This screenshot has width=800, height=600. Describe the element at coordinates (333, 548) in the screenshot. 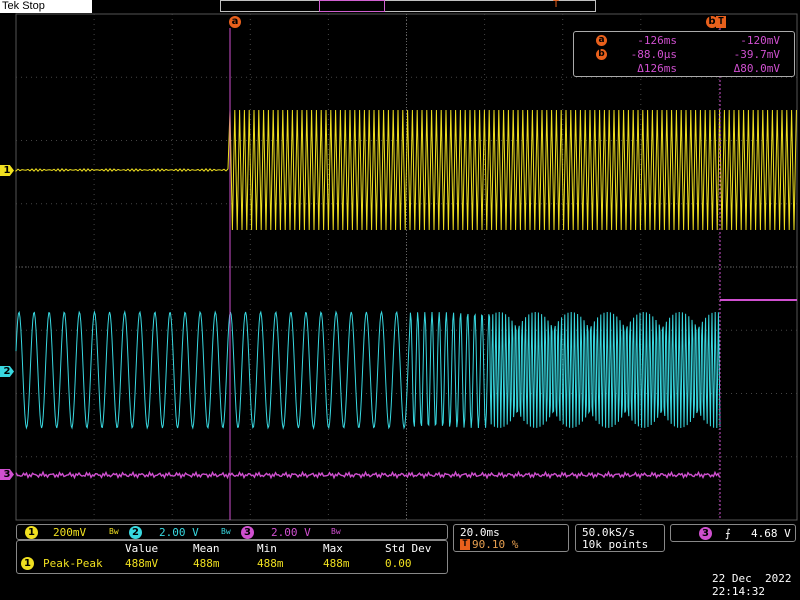

I see `meas-header-max: Max` at that location.